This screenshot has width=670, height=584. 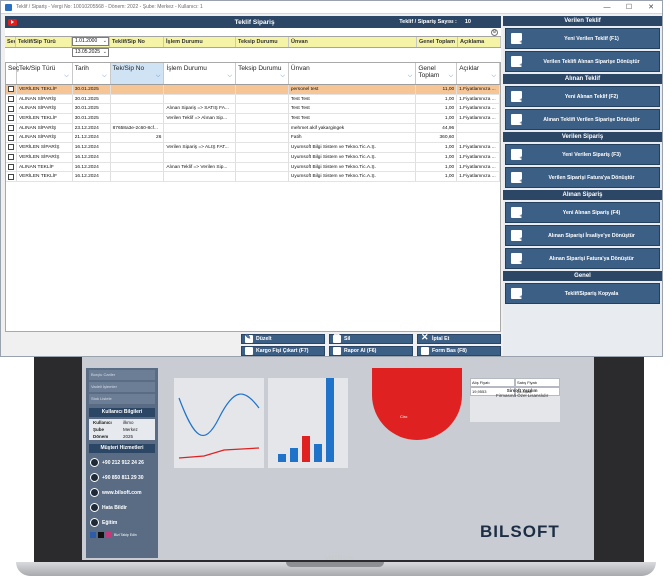 What do you see at coordinates (262, 42) in the screenshot?
I see `filter-col-teksip: Teksip Durumu` at bounding box center [262, 42].